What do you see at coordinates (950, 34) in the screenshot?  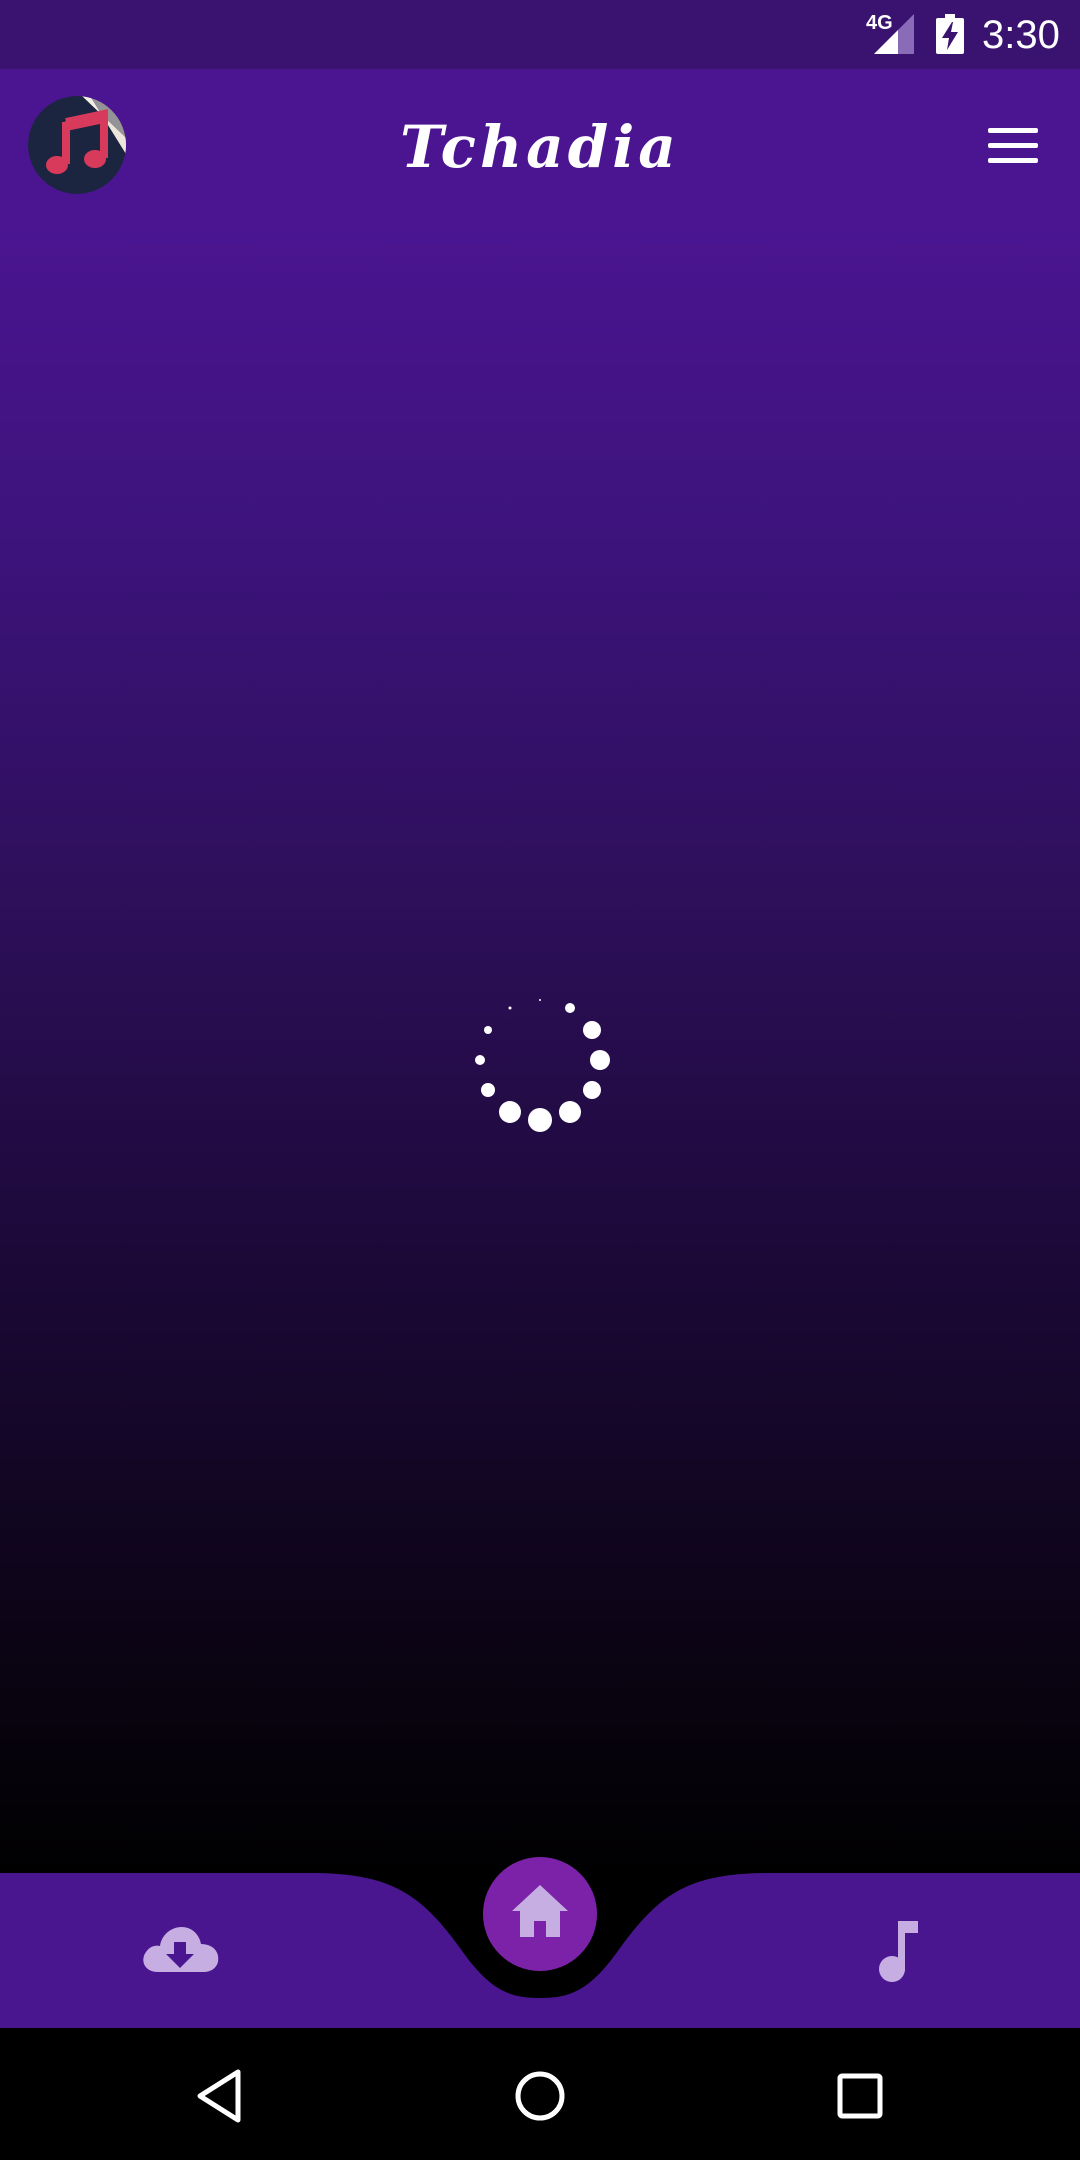 I see `battery-charging-icon` at bounding box center [950, 34].